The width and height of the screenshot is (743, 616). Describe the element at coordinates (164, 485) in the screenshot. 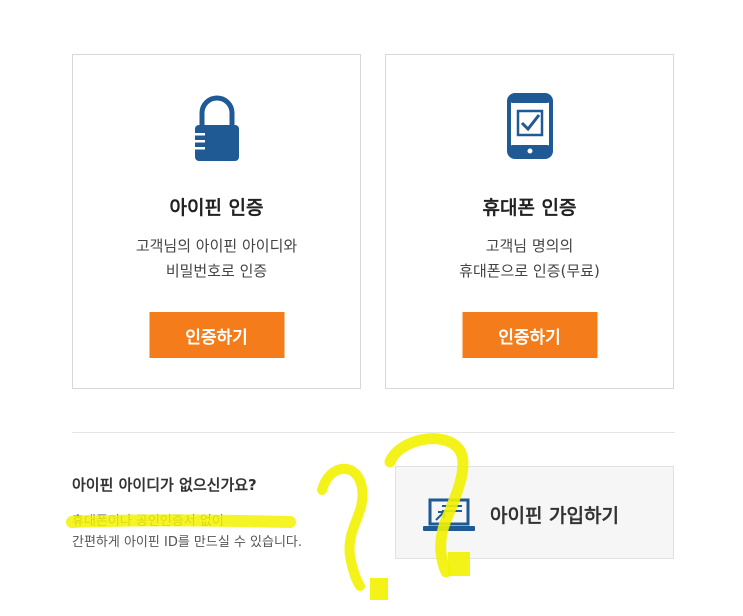

I see `signup-question: 아이핀 아이디가 없으신가요?` at that location.